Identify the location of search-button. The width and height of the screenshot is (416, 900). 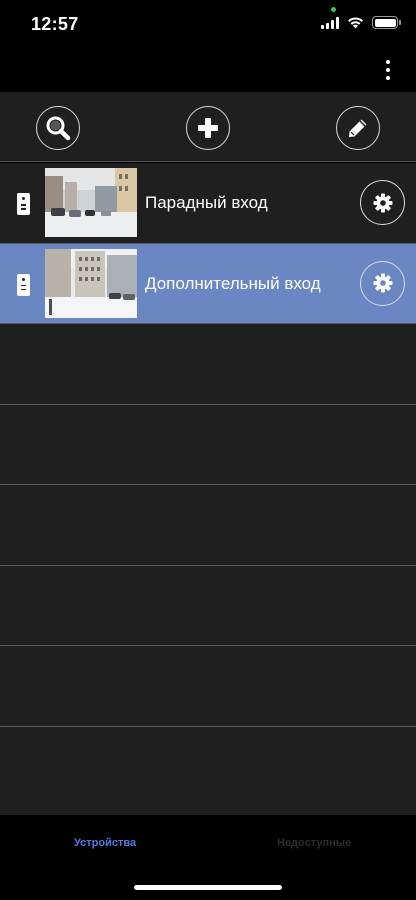
(58, 128).